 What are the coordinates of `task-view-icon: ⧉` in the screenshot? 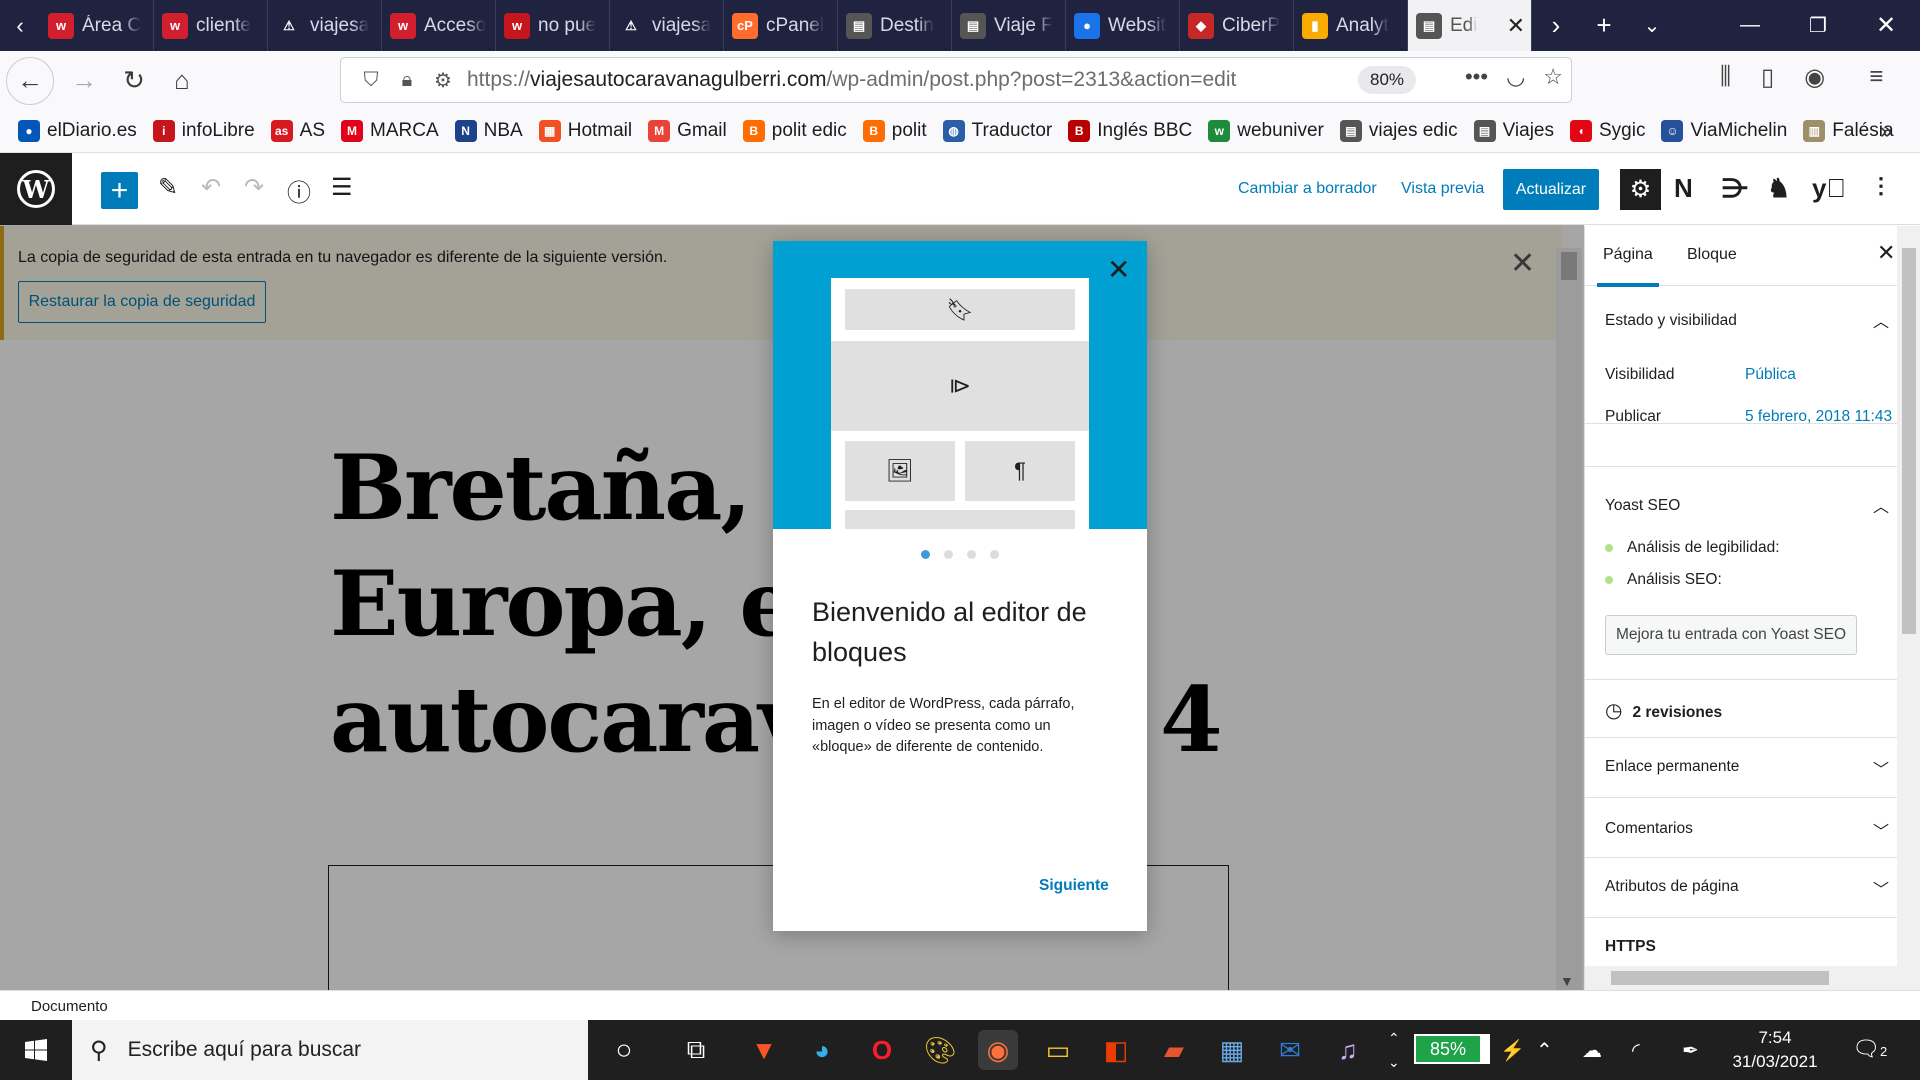 It's located at (696, 1050).